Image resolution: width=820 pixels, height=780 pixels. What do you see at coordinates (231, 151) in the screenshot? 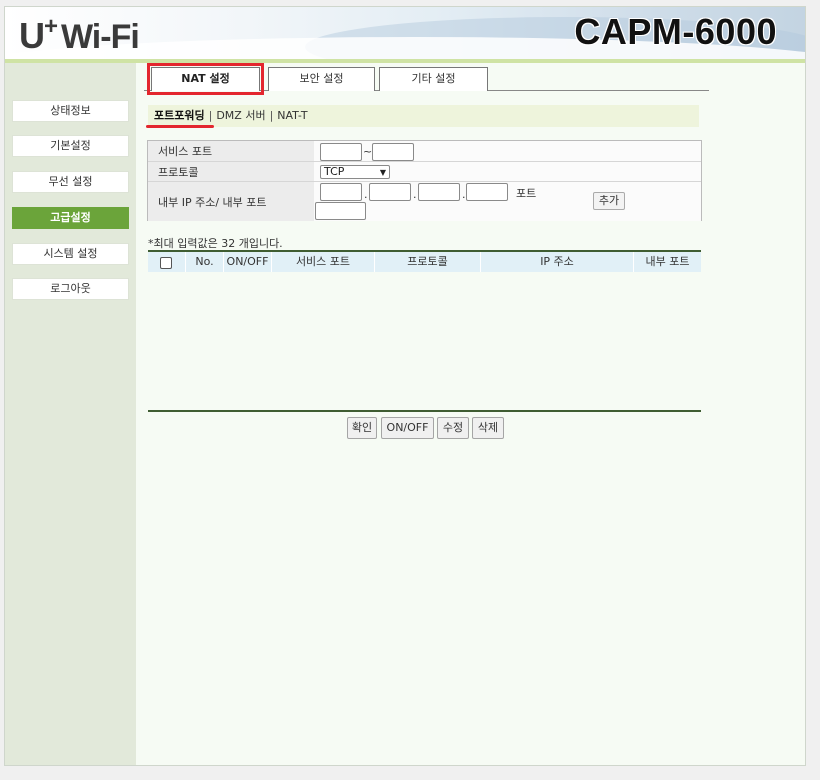
I see `service-port-label: 서비스 포트` at bounding box center [231, 151].